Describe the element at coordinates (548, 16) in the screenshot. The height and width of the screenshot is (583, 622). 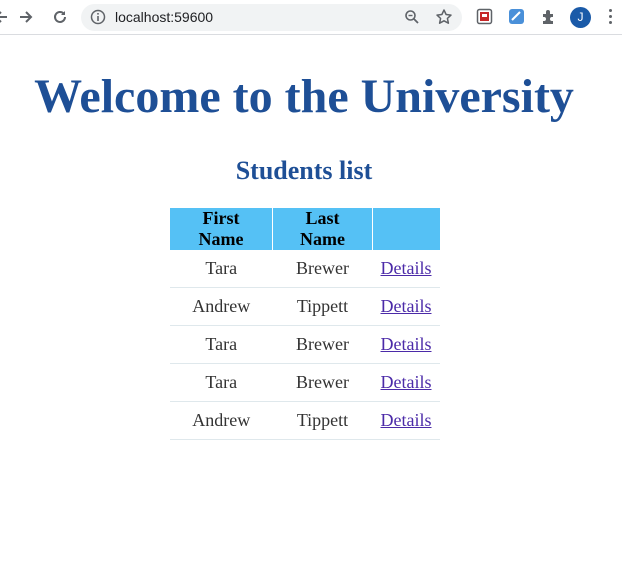
I see `puzzle-icon` at that location.